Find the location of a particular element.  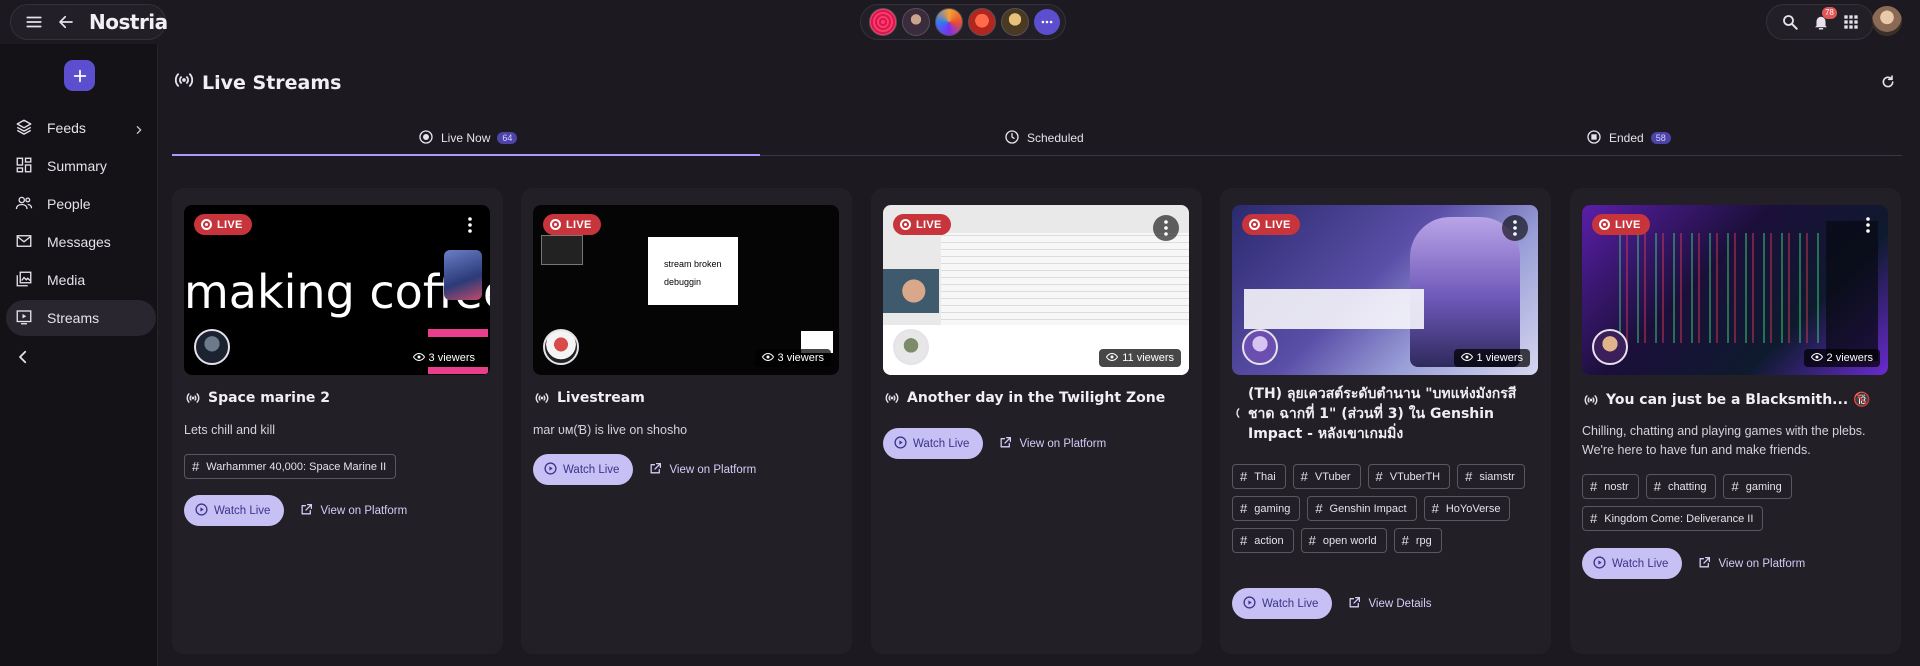

chevron-right-icon is located at coordinates (139, 130).